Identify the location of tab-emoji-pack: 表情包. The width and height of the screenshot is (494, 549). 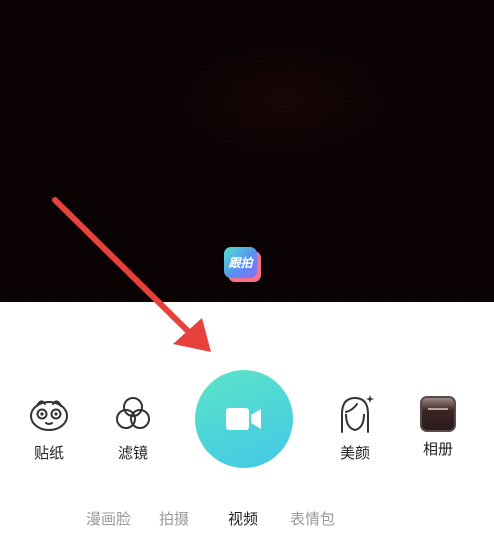
(312, 518).